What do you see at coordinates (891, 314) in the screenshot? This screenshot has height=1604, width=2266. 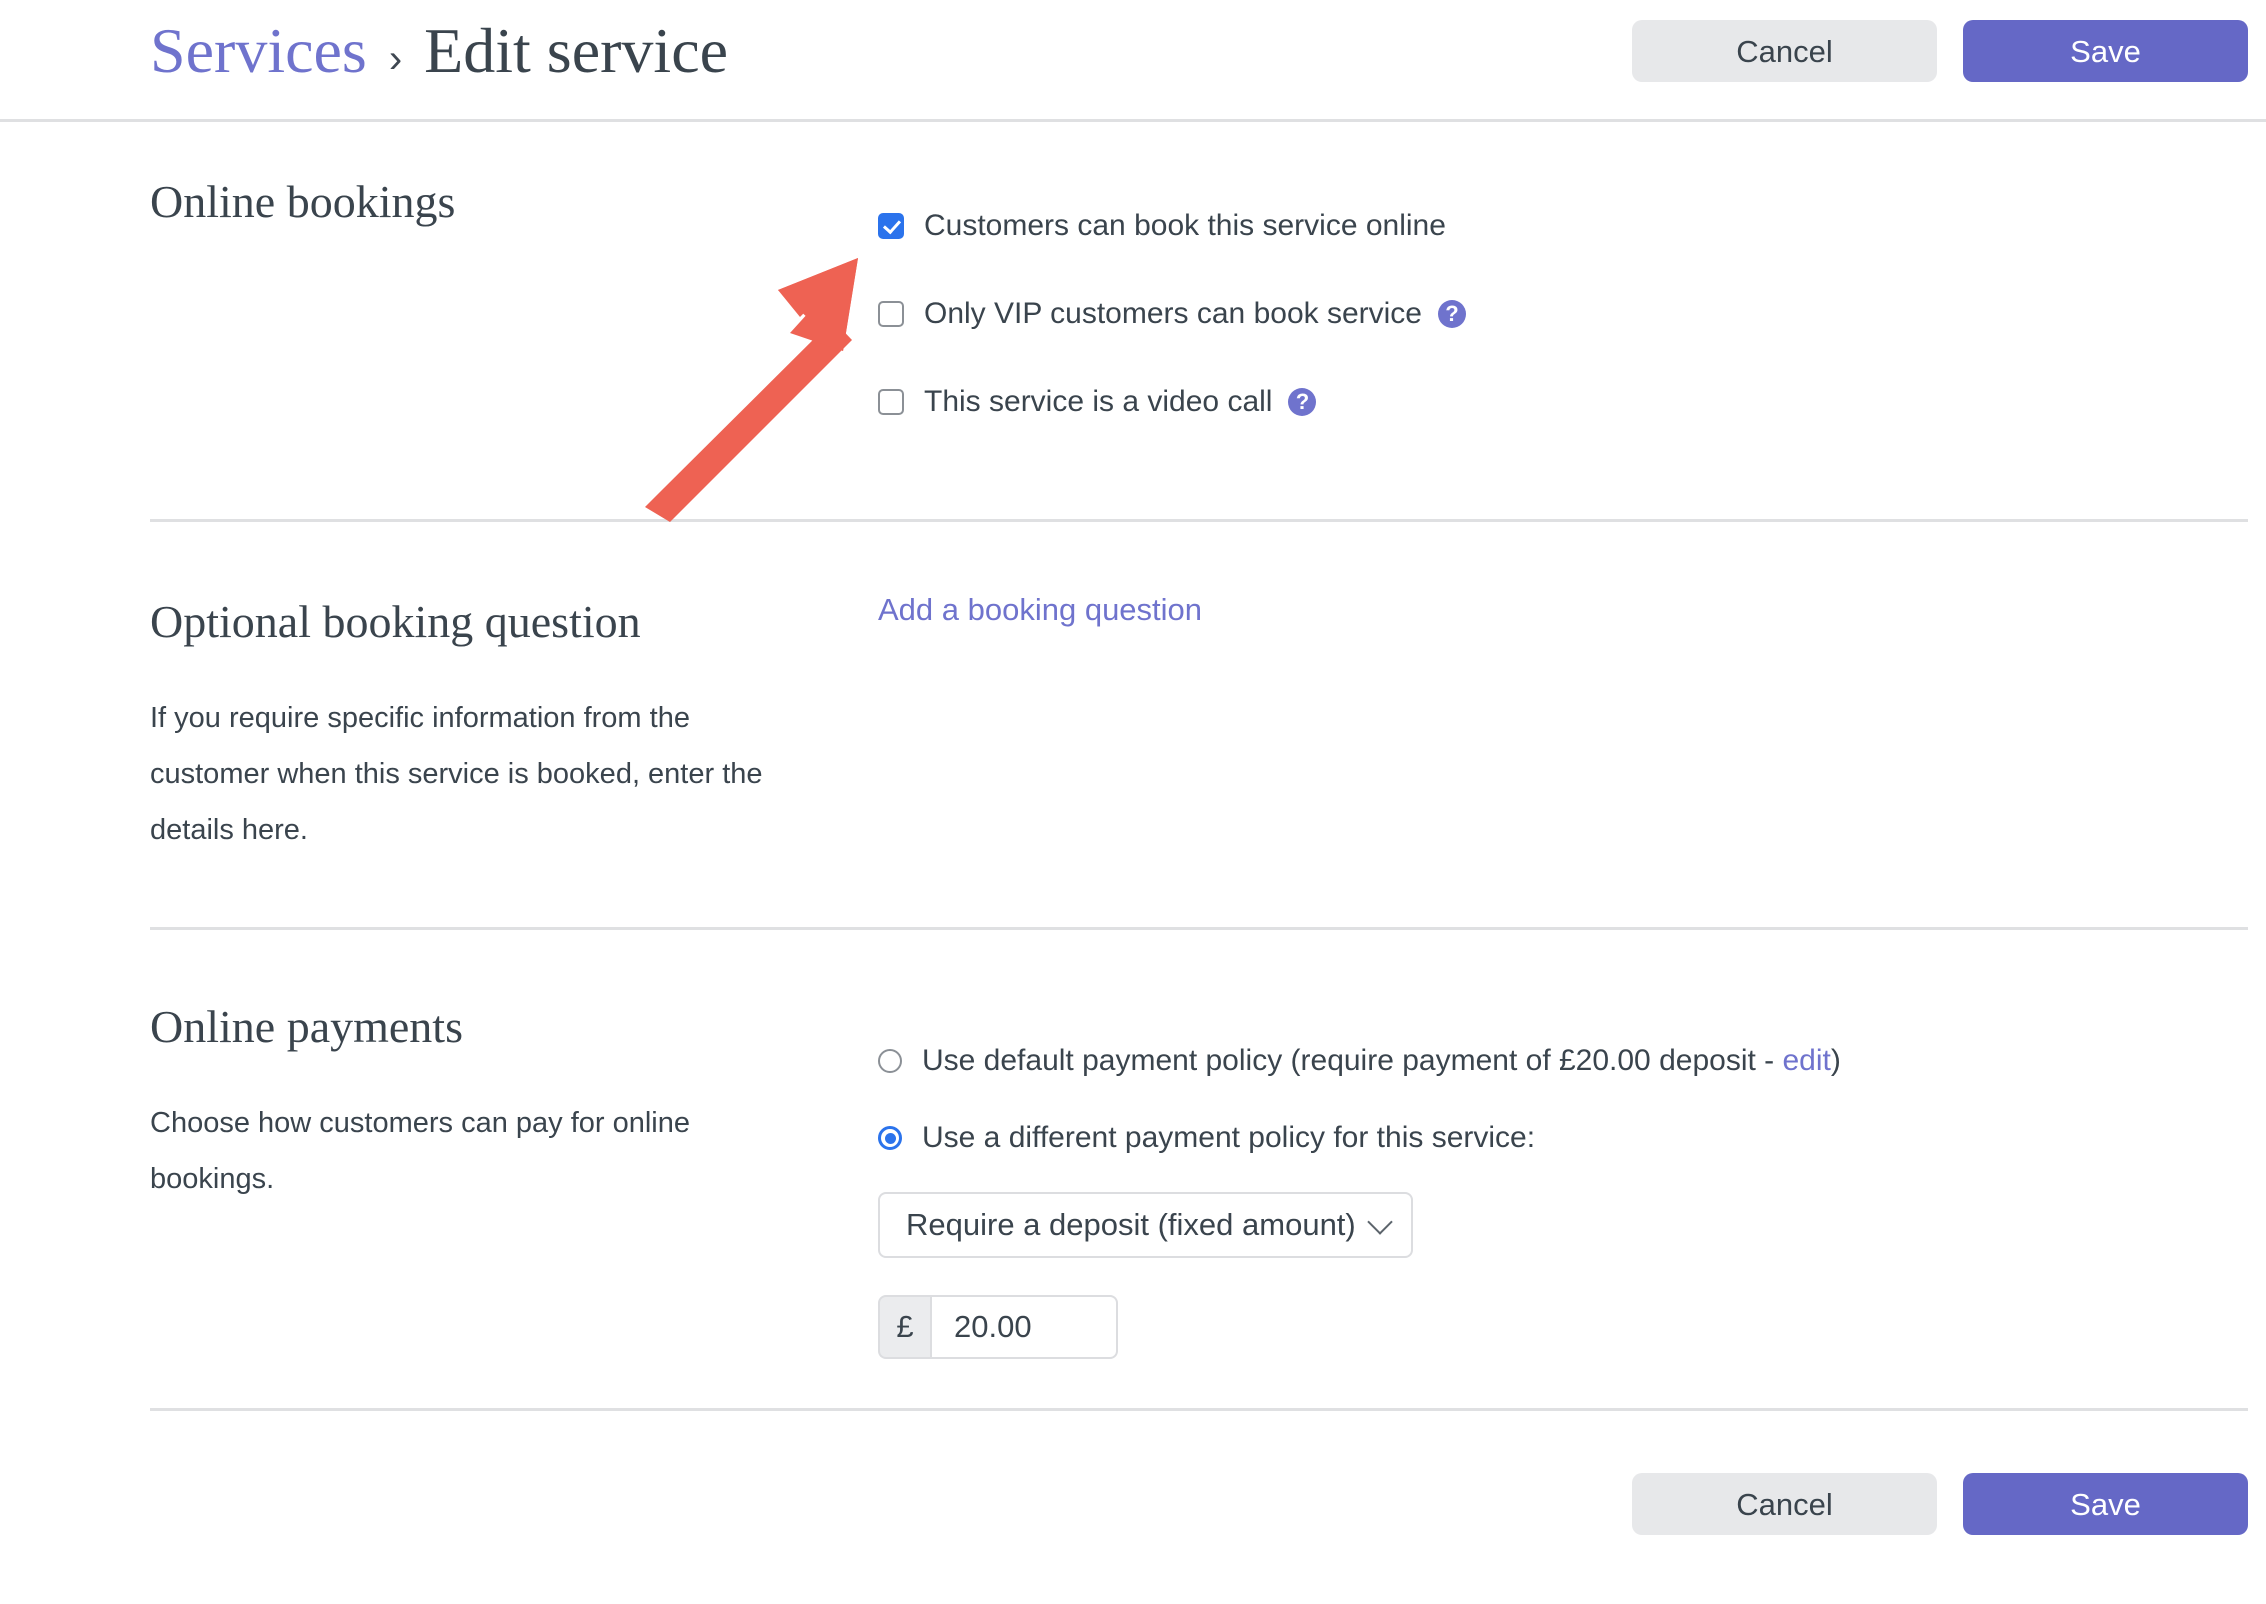 I see `only-vip-customers-checkbox` at bounding box center [891, 314].